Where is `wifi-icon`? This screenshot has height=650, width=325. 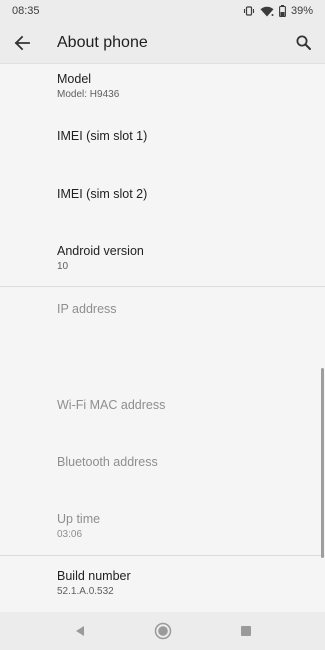
wifi-icon is located at coordinates (267, 11).